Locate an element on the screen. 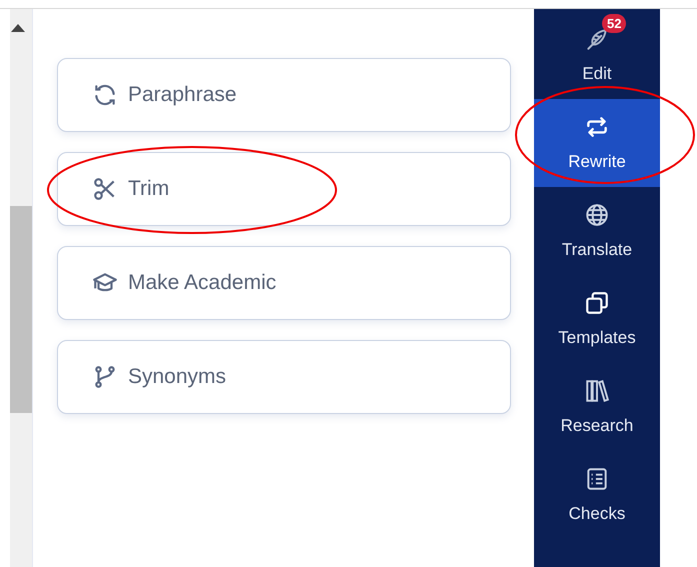 This screenshot has width=697, height=567. nav-item: Templates is located at coordinates (597, 319).